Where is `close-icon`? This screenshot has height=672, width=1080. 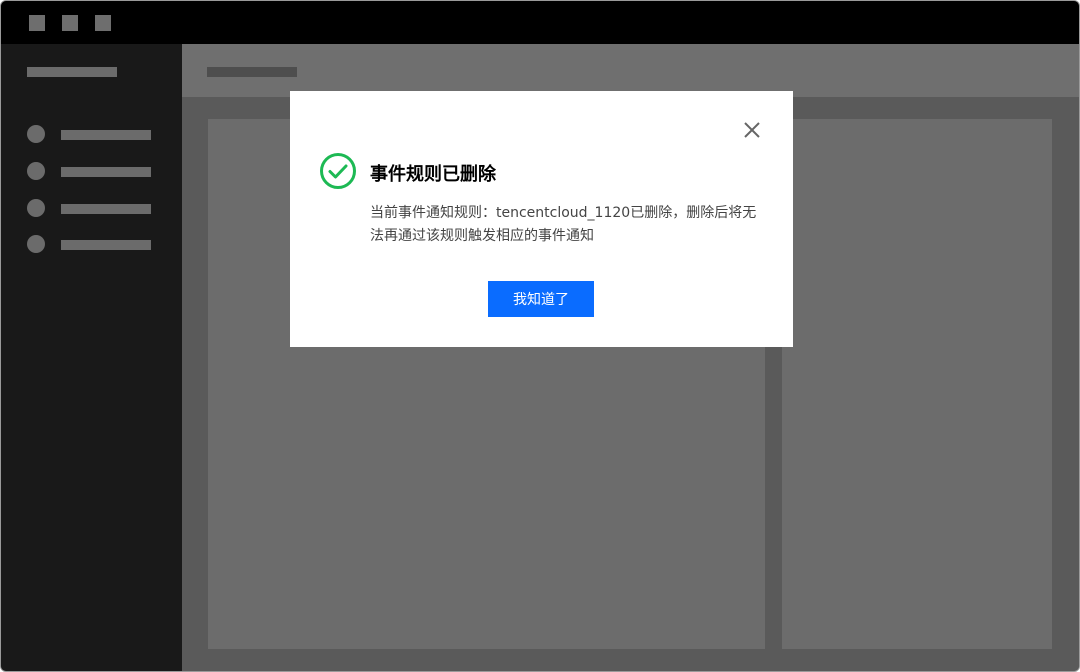 close-icon is located at coordinates (752, 130).